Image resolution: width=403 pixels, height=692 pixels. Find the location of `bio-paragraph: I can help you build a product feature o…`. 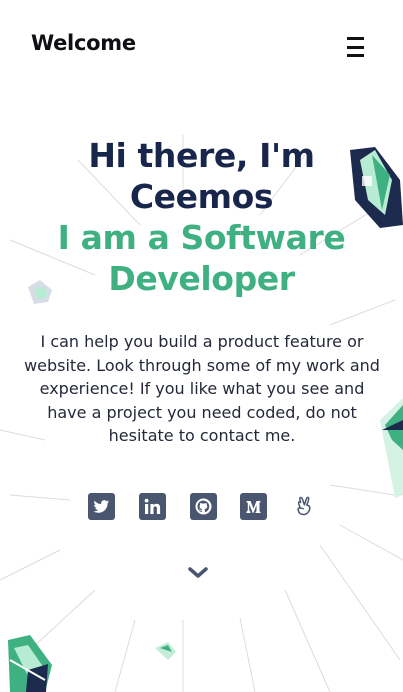

bio-paragraph: I can help you build a product feature o… is located at coordinates (202, 388).